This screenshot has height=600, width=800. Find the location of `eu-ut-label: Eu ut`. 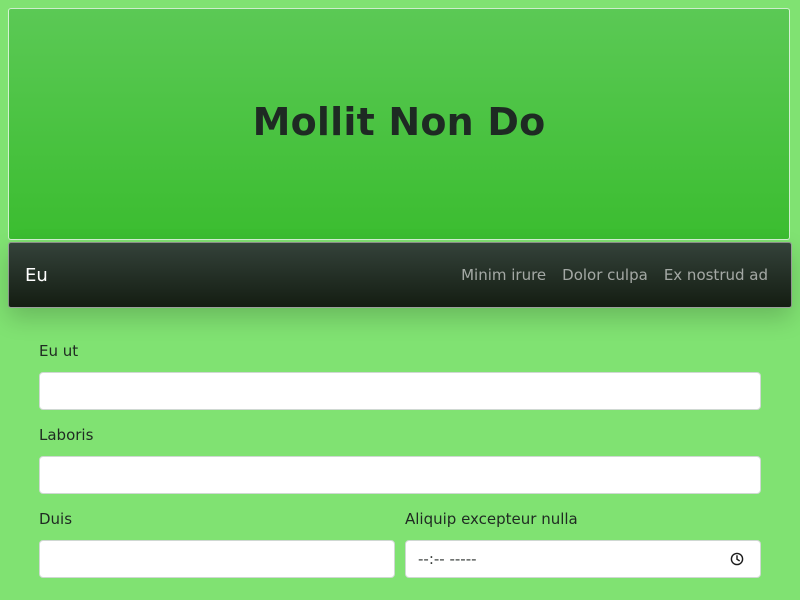

eu-ut-label: Eu ut is located at coordinates (59, 351).